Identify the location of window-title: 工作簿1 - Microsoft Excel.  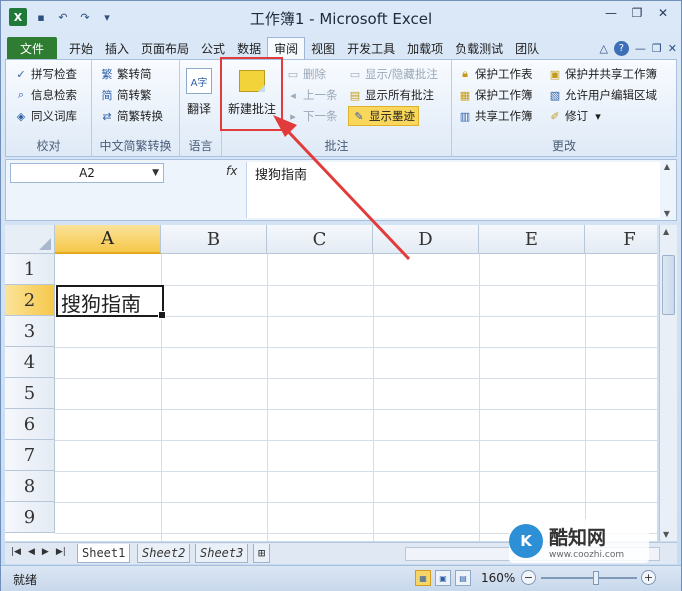
(341, 19).